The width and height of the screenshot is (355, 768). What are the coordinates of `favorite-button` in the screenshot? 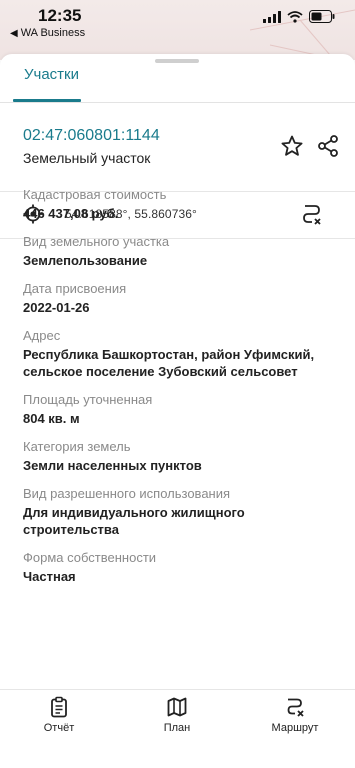 It's located at (292, 148).